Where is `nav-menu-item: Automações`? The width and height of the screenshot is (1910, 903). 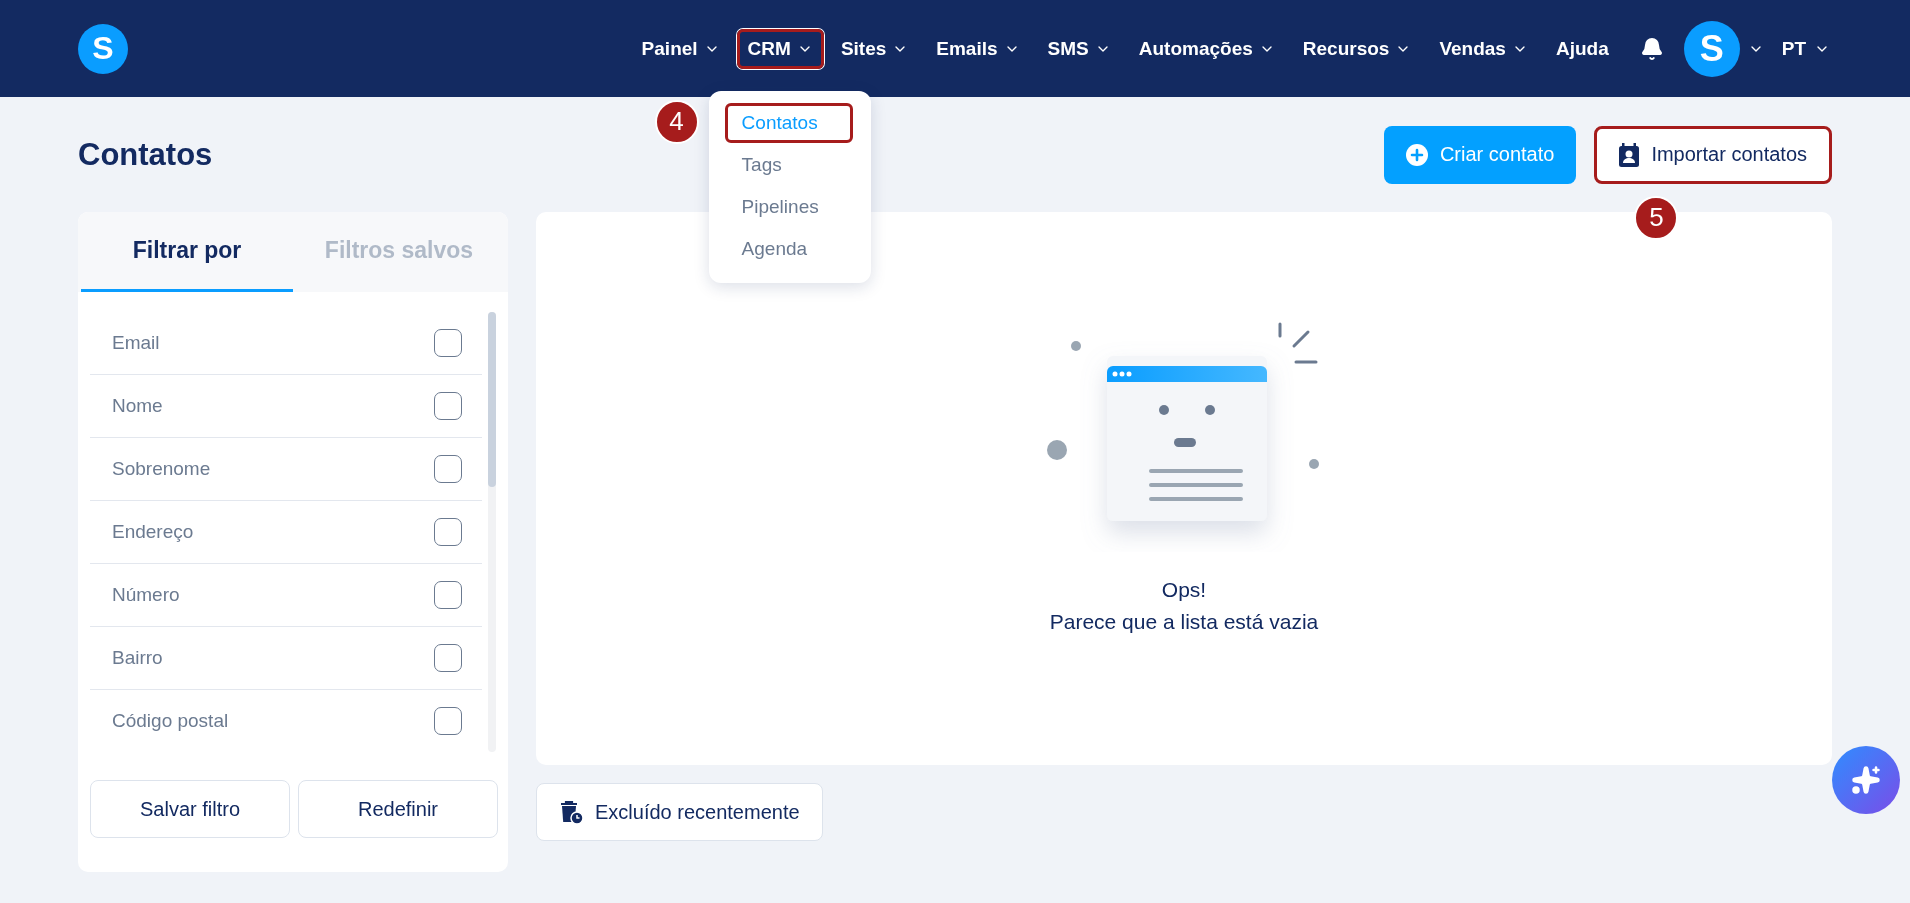 nav-menu-item: Automações is located at coordinates (1206, 48).